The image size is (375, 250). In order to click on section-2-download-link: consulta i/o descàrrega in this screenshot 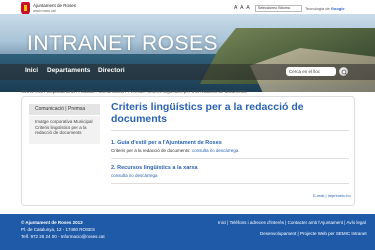, I will do `click(134, 175)`.